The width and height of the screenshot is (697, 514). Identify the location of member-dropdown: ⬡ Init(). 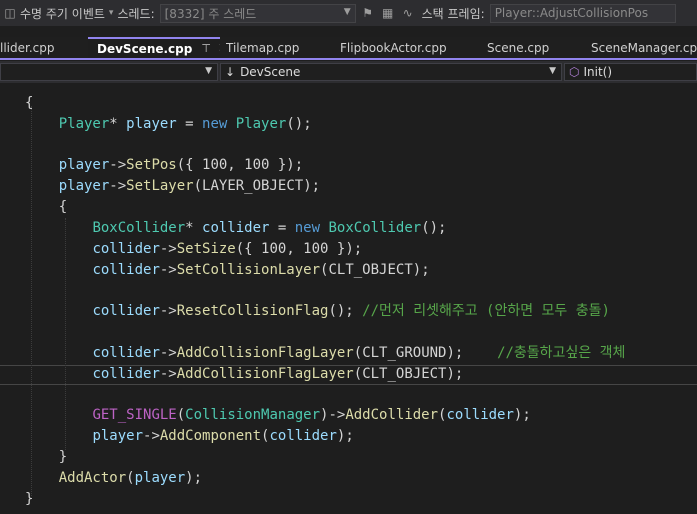
(630, 72).